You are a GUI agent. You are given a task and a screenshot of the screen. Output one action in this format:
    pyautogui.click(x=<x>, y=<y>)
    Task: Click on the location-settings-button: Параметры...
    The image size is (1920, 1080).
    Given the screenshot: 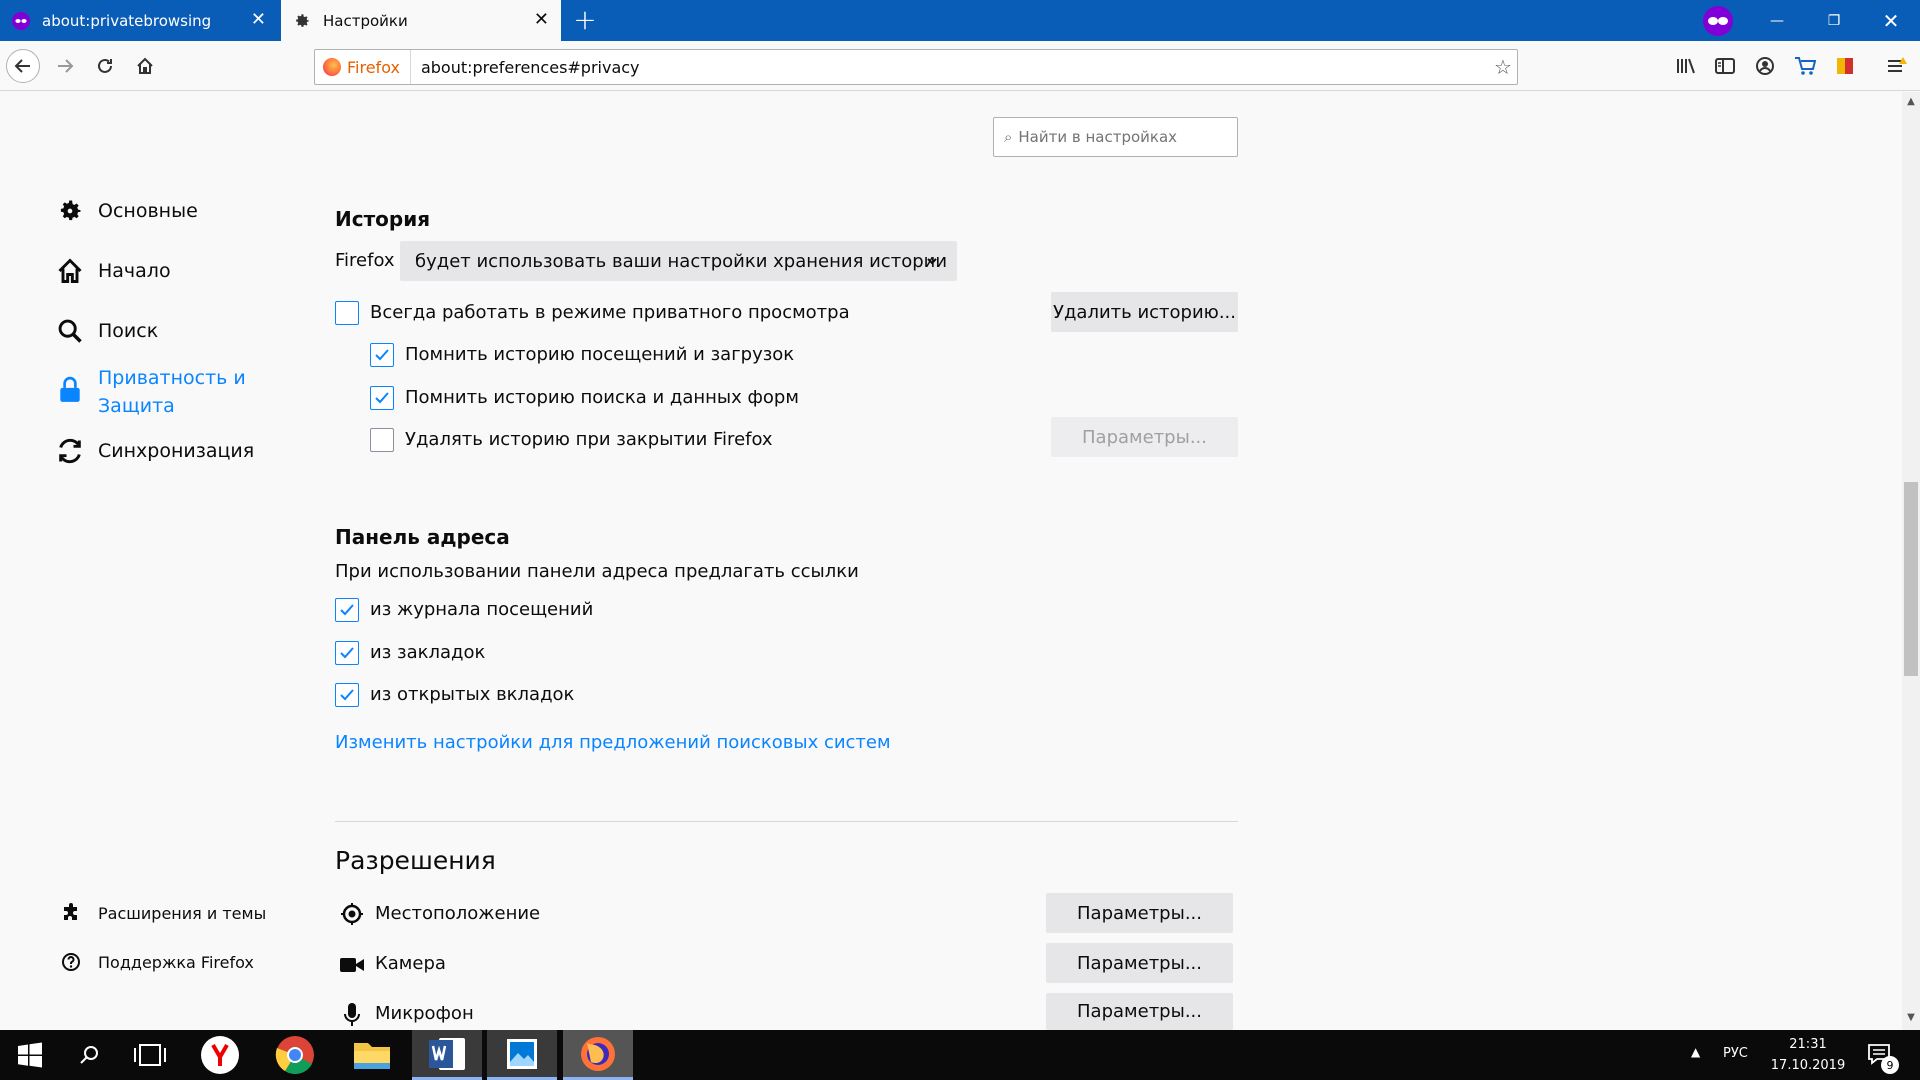 What is the action you would take?
    pyautogui.click(x=1139, y=913)
    